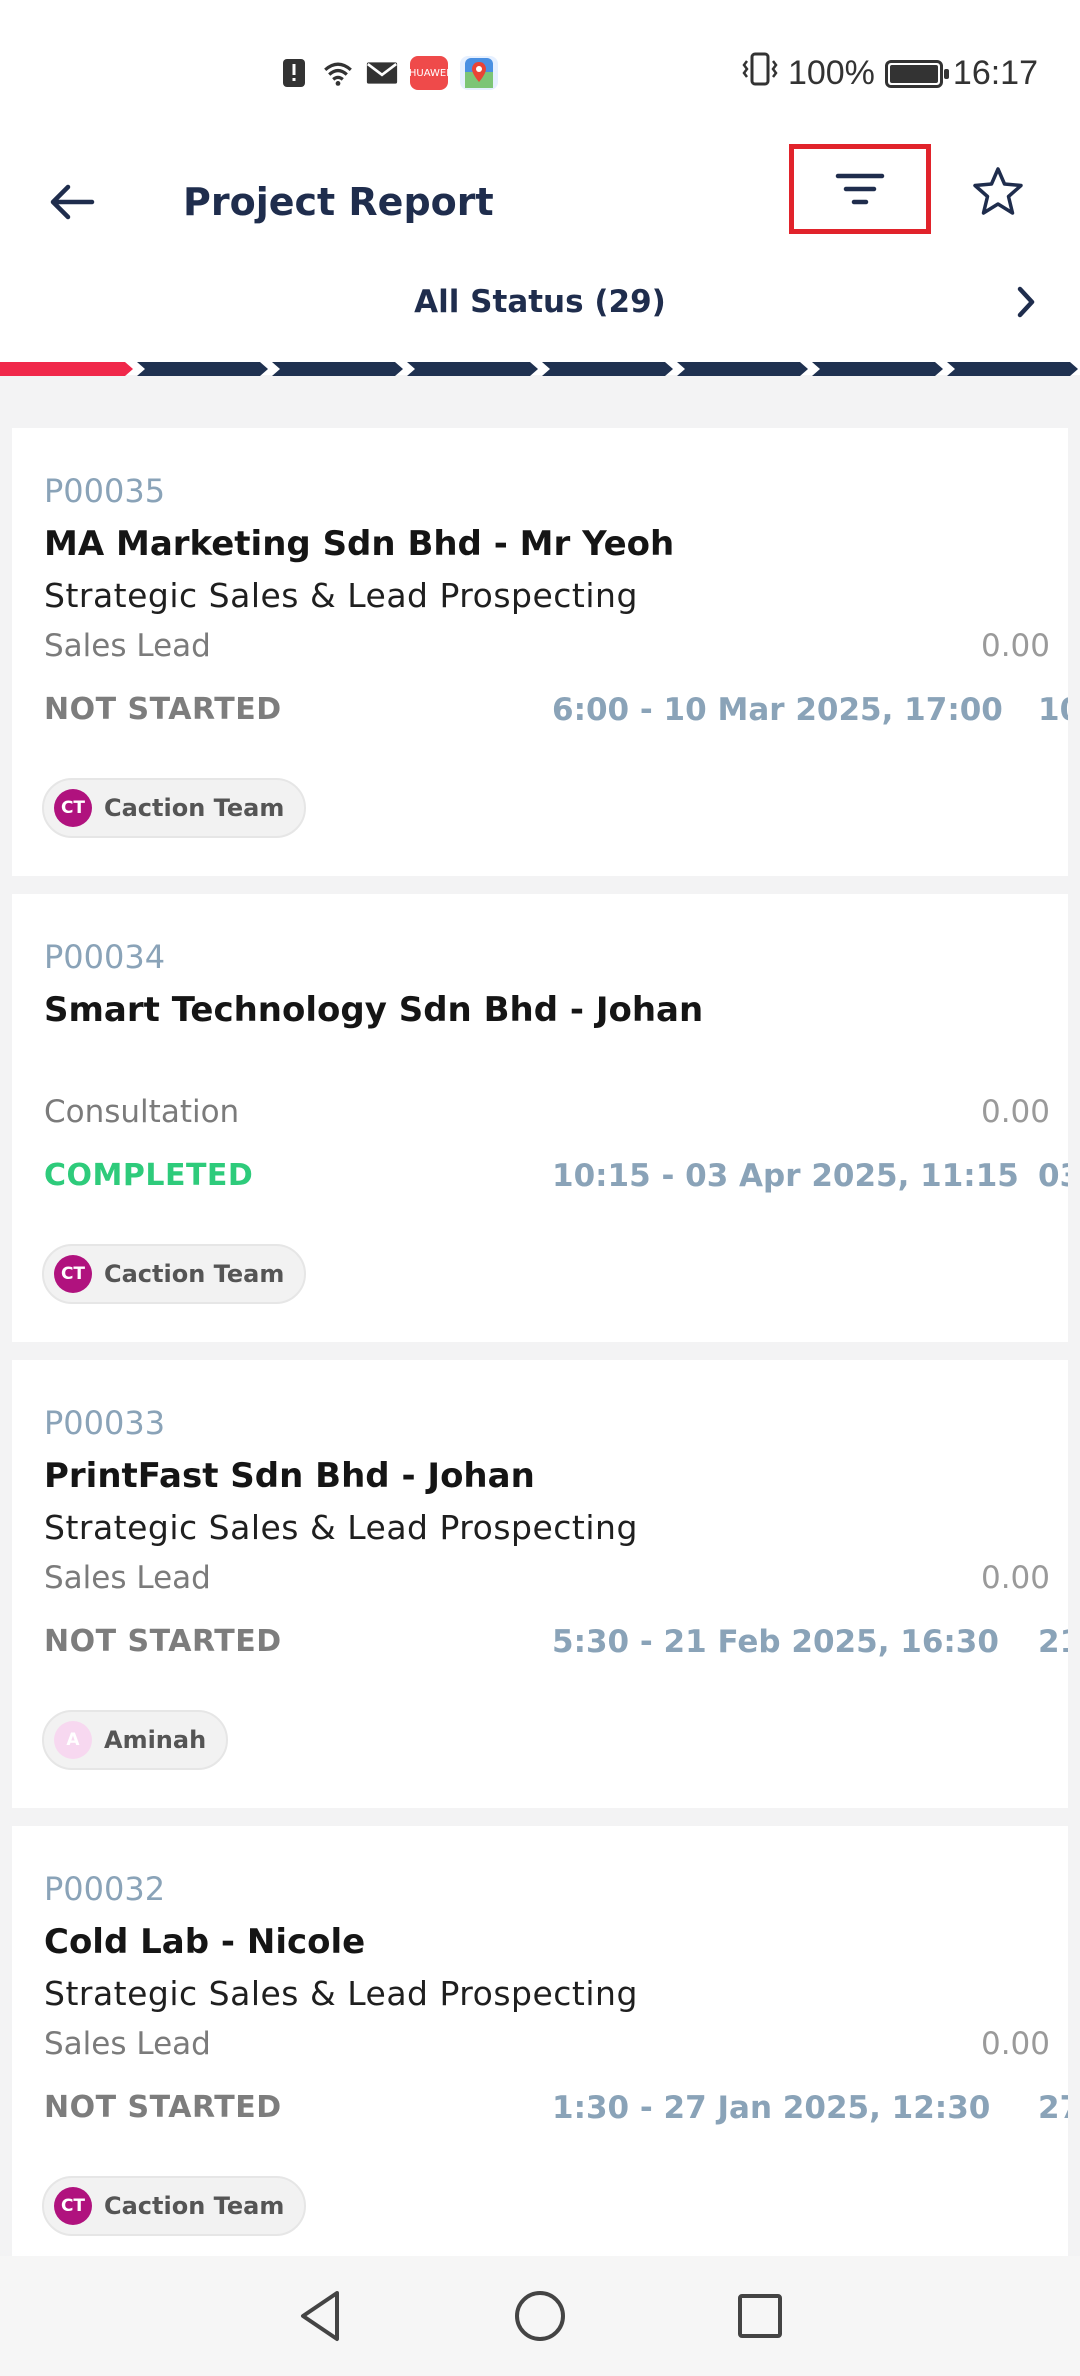  I want to click on battery-level, so click(913, 73).